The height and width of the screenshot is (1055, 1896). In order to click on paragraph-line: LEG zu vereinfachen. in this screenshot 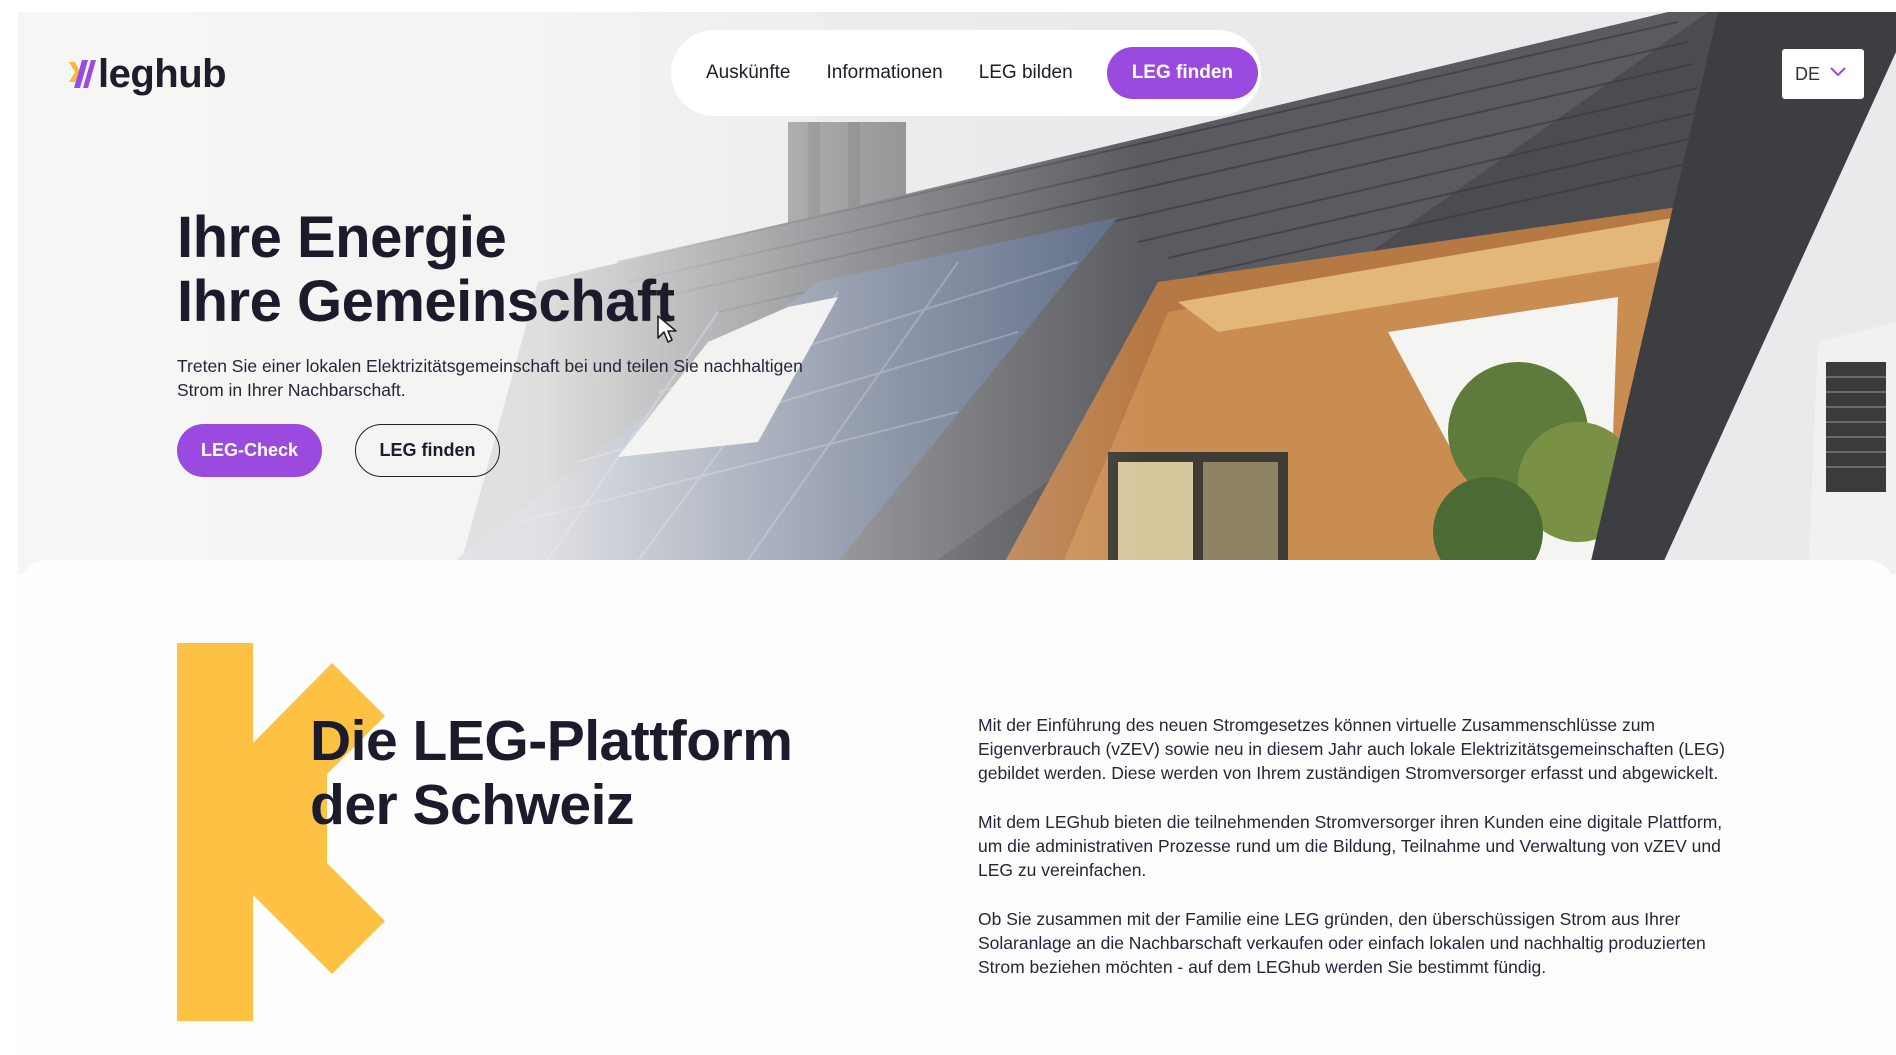, I will do `click(1062, 870)`.